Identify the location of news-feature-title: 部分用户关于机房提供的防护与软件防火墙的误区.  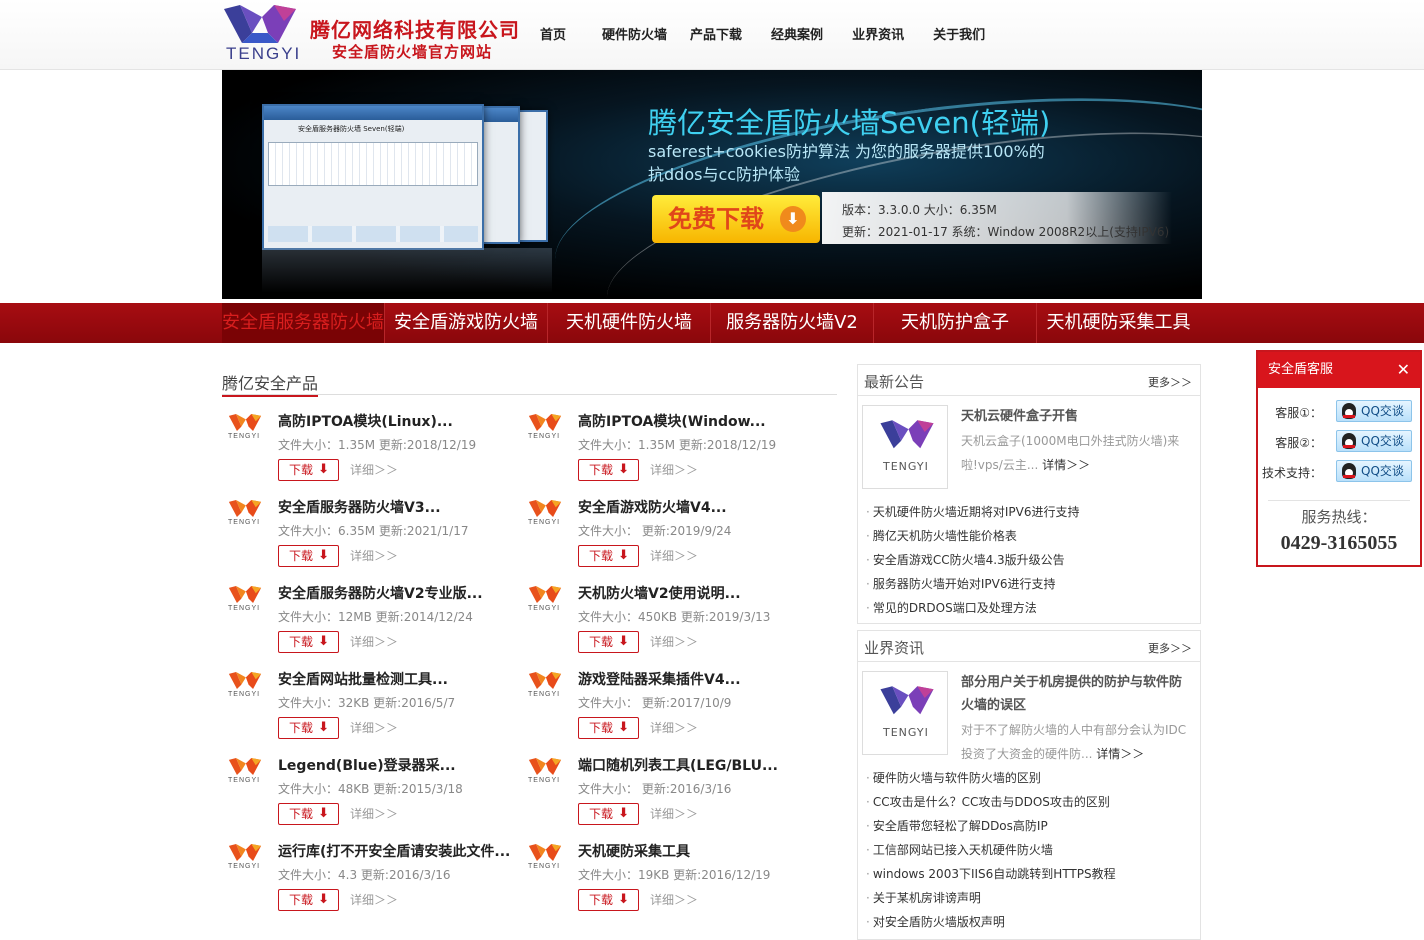
(1077, 694).